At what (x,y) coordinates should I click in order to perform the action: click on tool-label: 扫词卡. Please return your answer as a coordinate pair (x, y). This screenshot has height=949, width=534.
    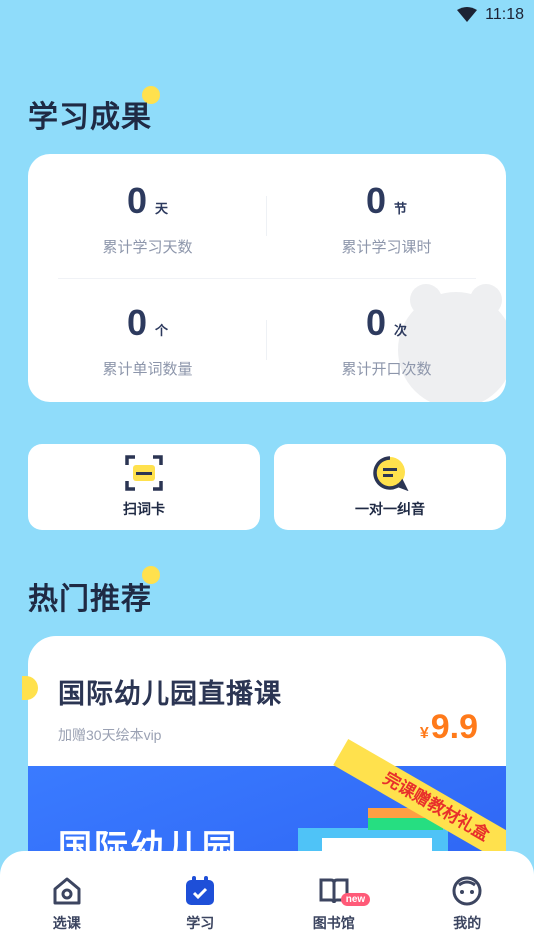
    Looking at the image, I should click on (144, 509).